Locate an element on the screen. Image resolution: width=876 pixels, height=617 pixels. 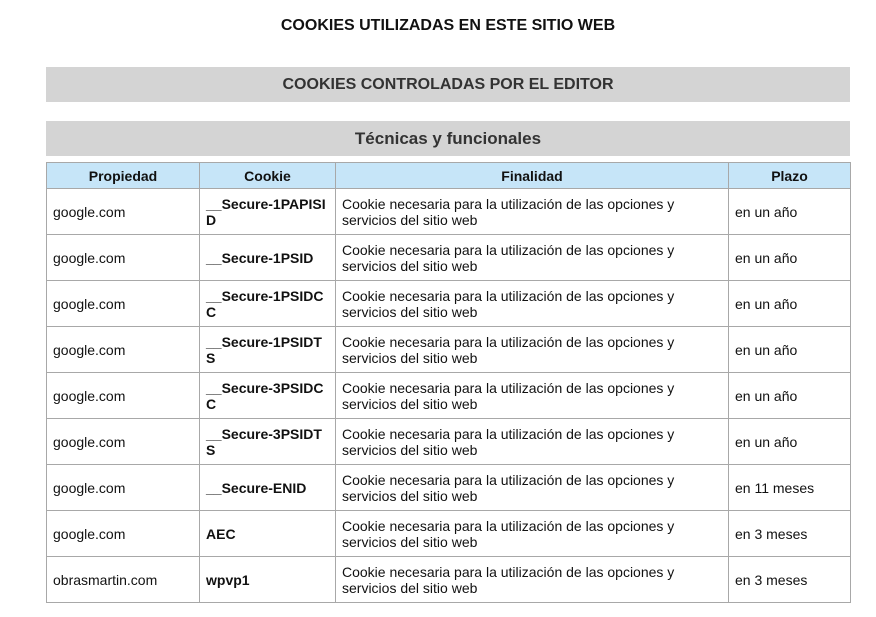
cell-cookie: __Secure-ENID is located at coordinates (267, 487).